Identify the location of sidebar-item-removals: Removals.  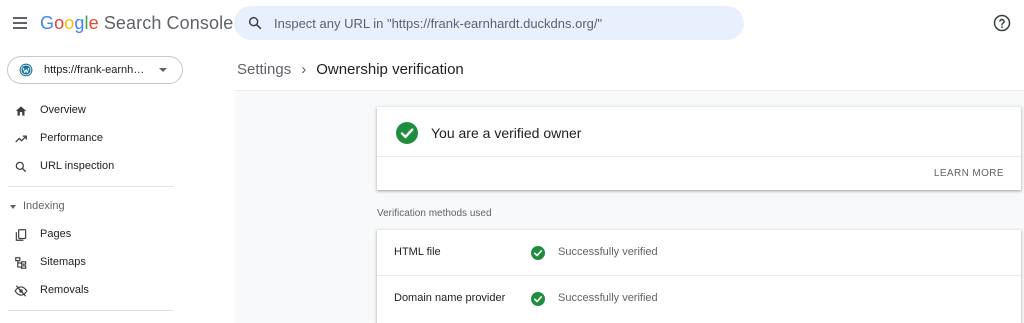
(90, 291).